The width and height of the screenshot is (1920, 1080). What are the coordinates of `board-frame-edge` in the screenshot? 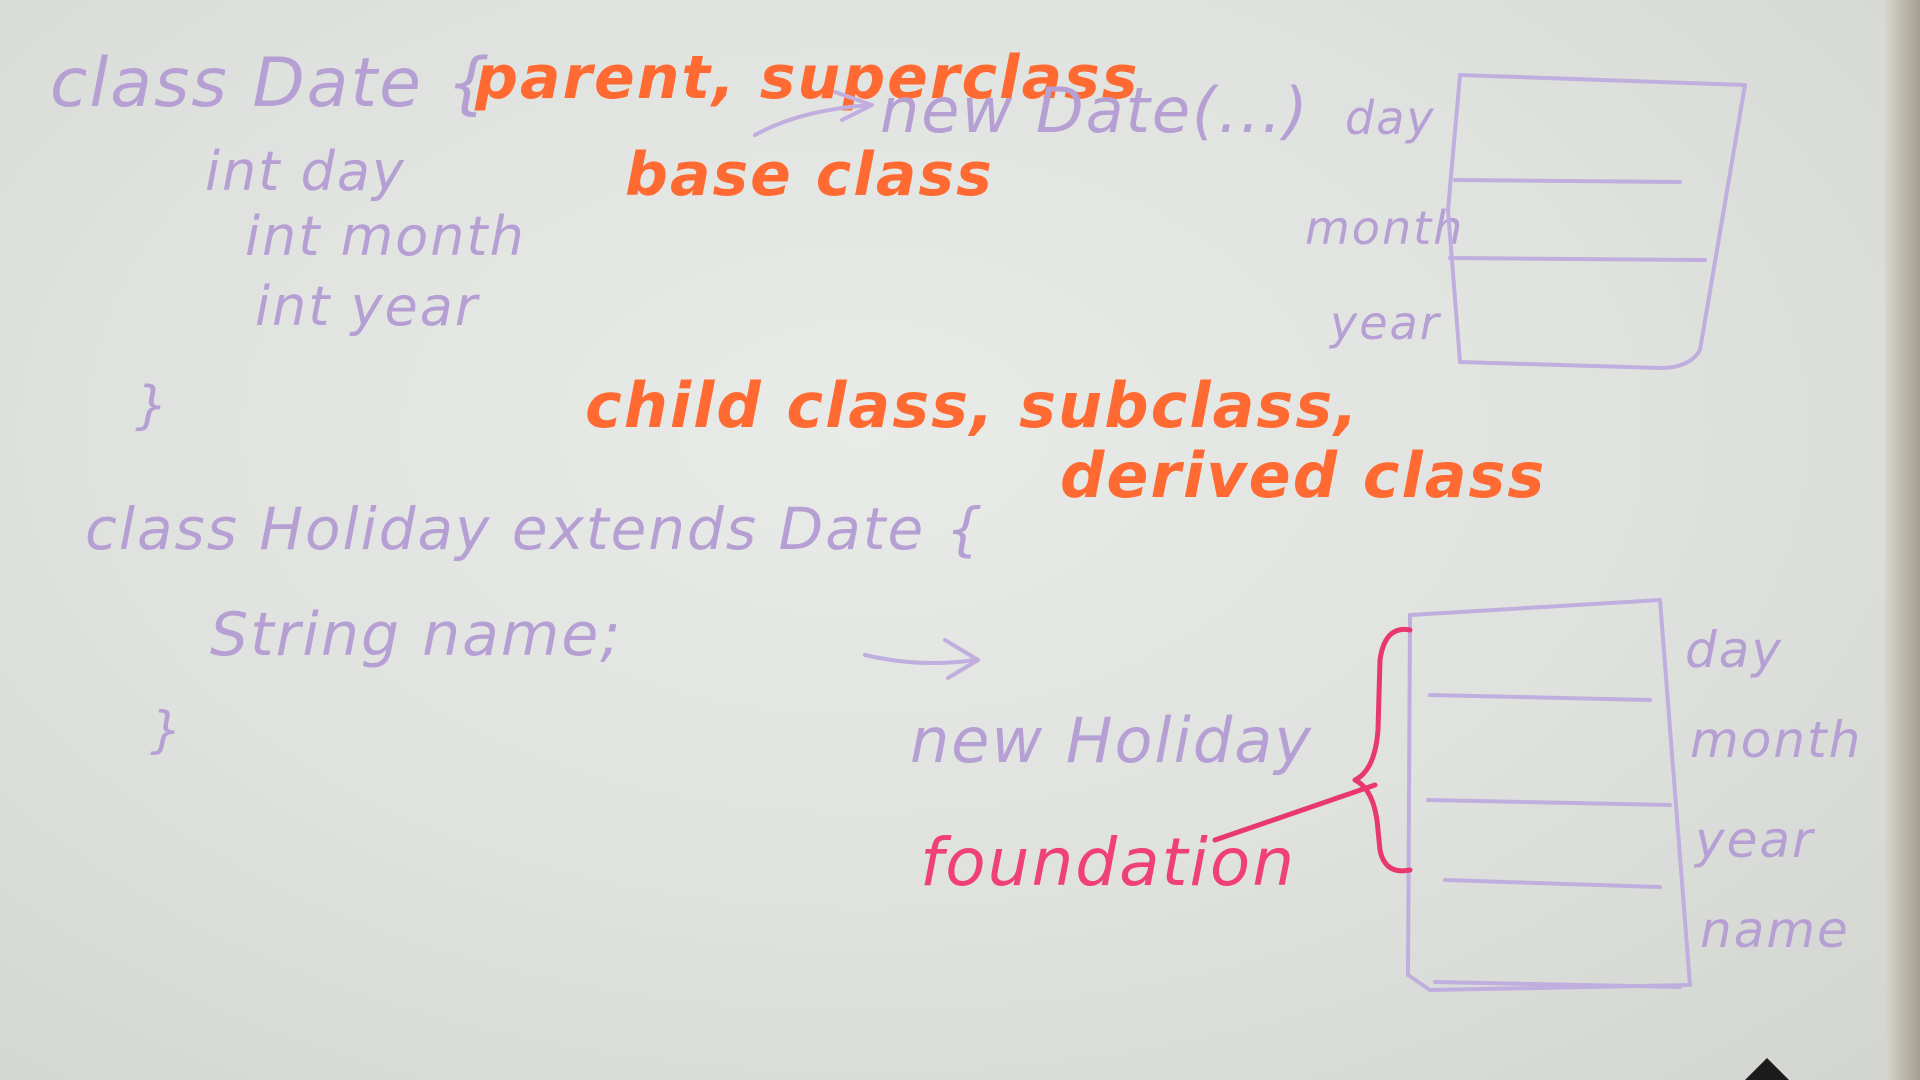 It's located at (1902, 540).